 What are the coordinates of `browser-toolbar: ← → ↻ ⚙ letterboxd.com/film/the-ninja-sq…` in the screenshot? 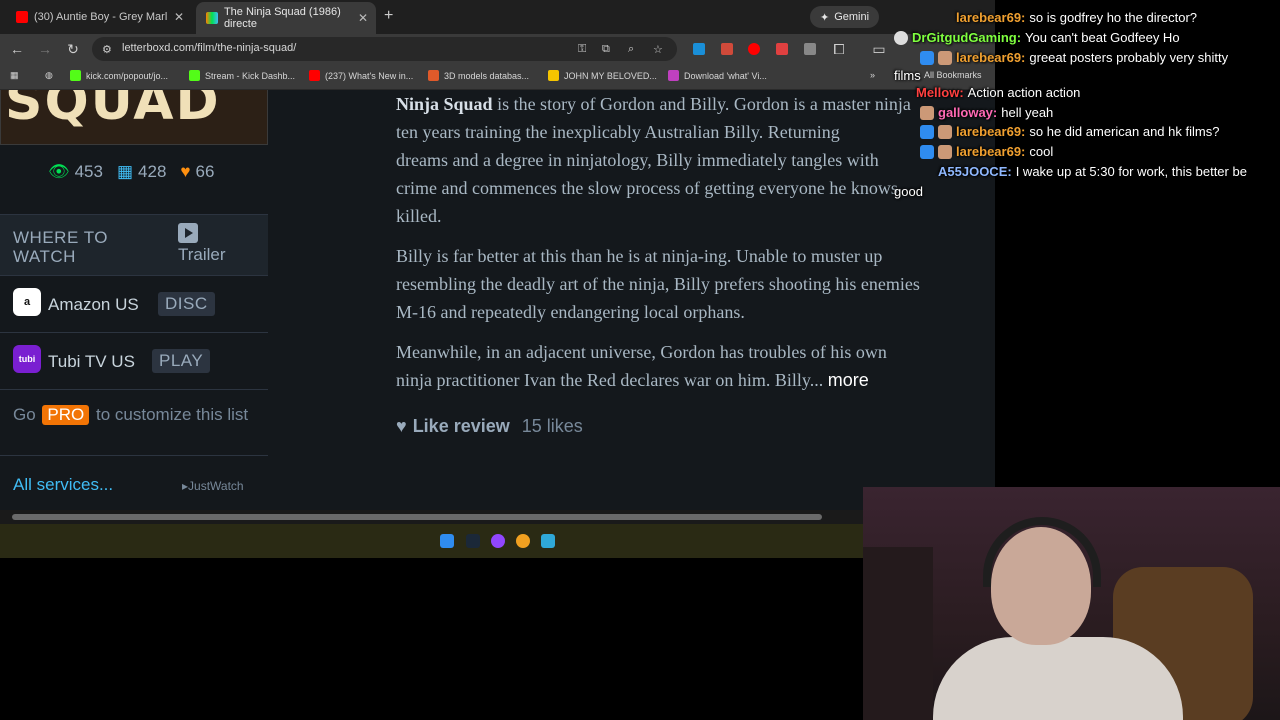 It's located at (497, 49).